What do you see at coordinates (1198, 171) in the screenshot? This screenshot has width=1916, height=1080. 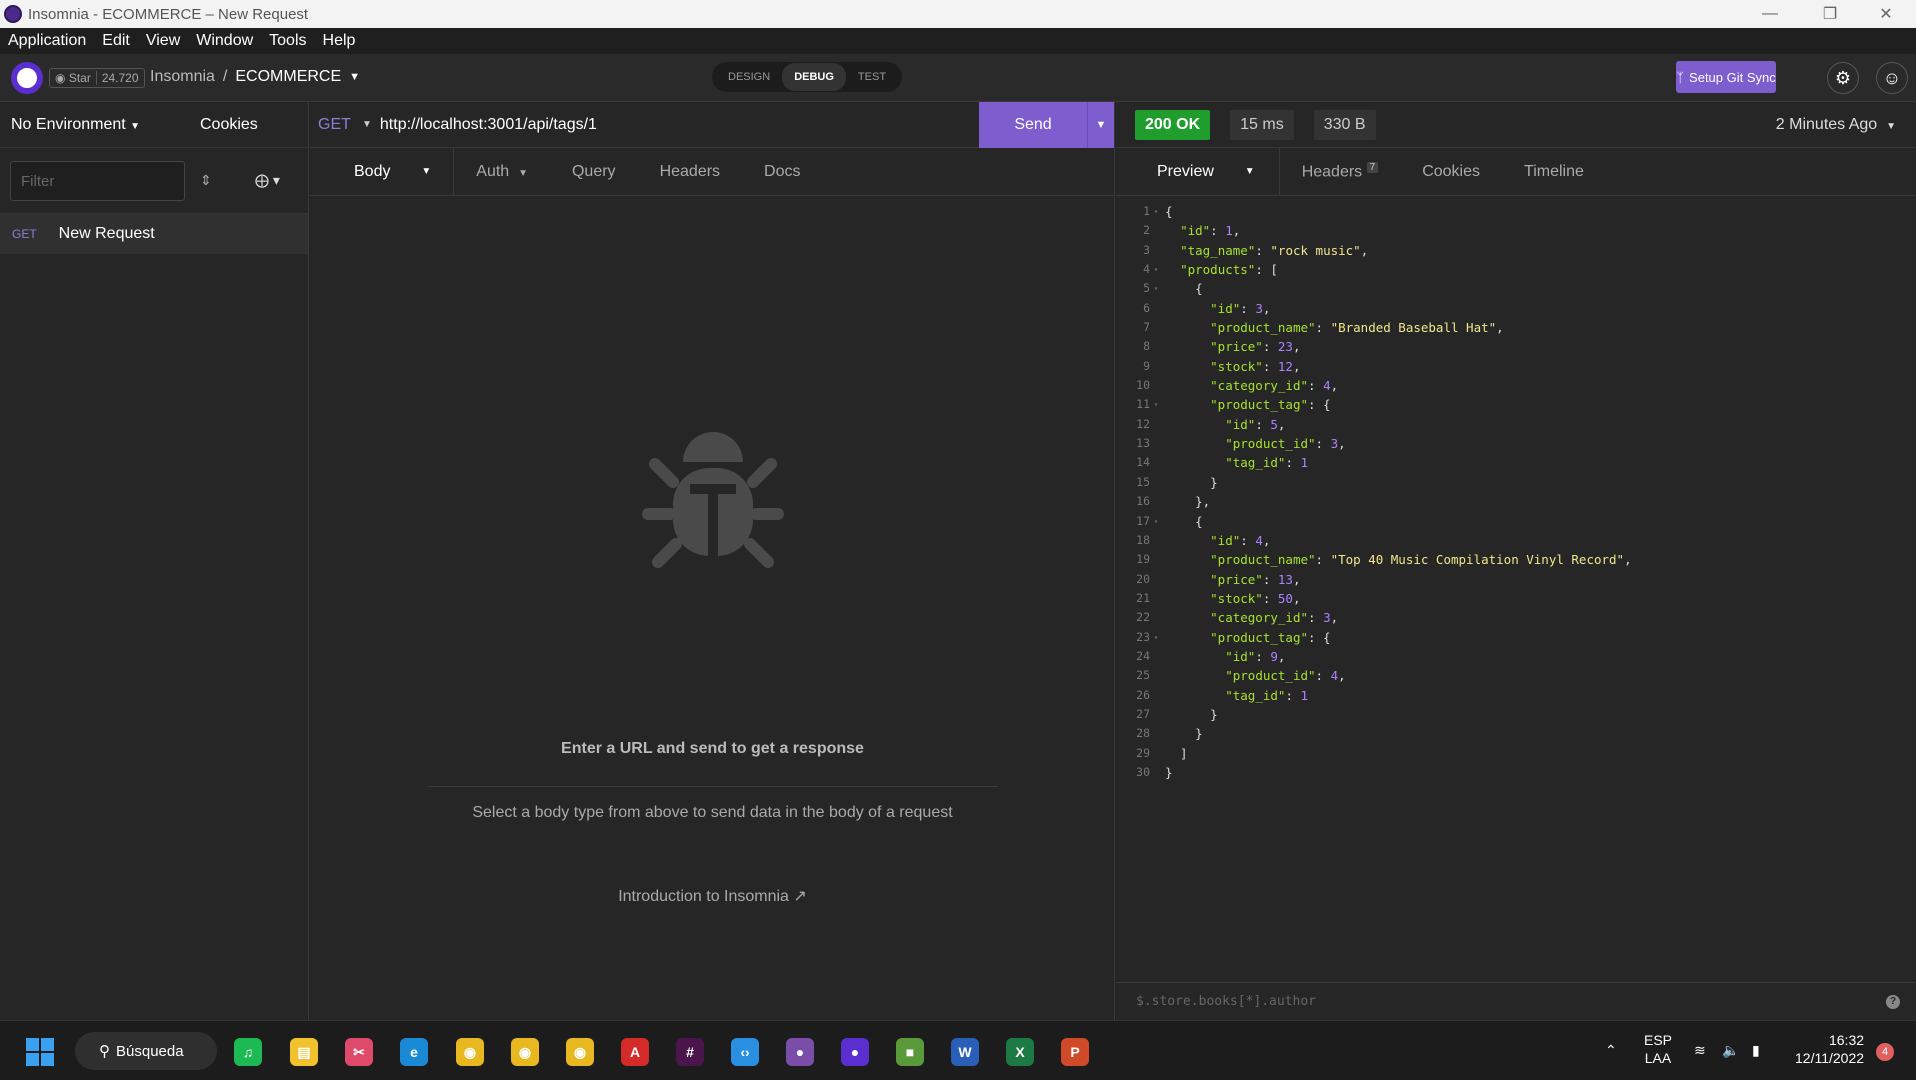 I see `tab-preview: Preview ▼` at bounding box center [1198, 171].